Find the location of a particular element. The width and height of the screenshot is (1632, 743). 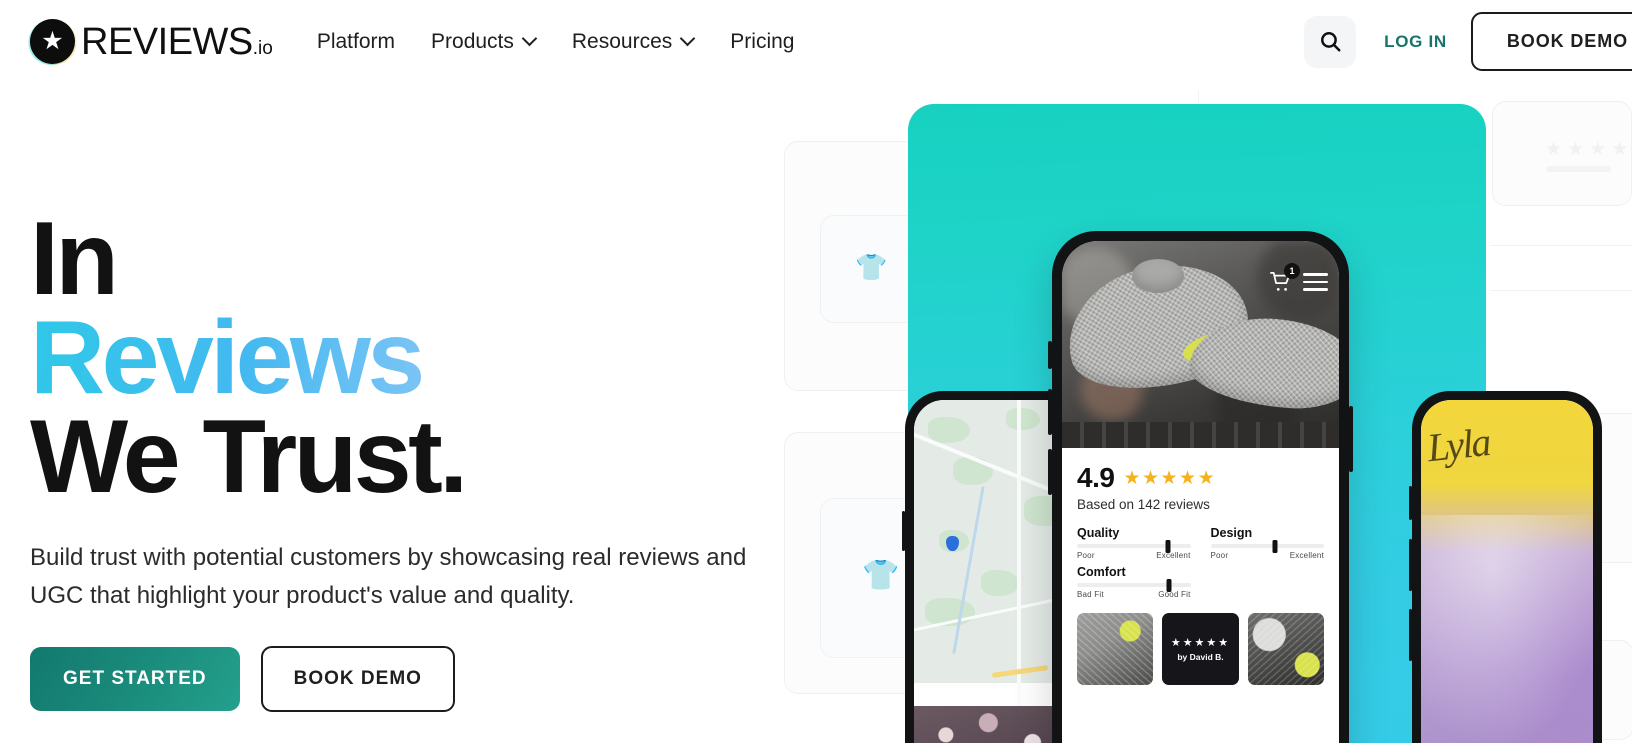

nav-actions: LOG IN BOOK DEMO is located at coordinates (1468, 41).